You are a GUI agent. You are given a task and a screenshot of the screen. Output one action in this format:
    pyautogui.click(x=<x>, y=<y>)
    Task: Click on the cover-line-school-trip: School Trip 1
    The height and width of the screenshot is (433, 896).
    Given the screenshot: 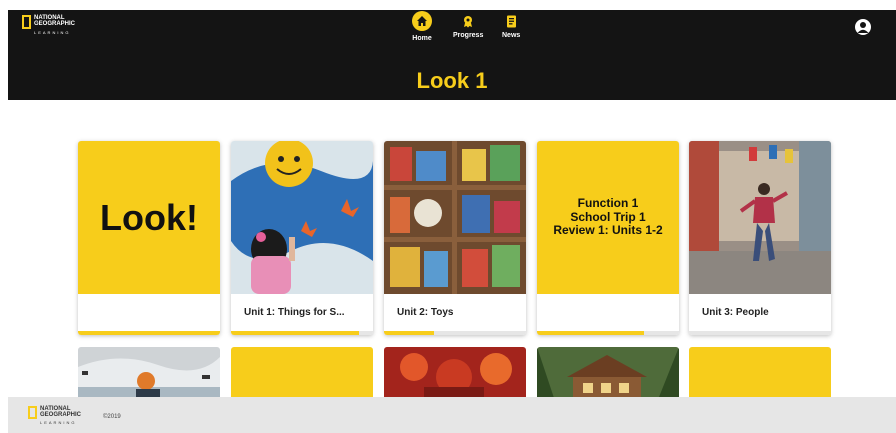 What is the action you would take?
    pyautogui.click(x=608, y=216)
    